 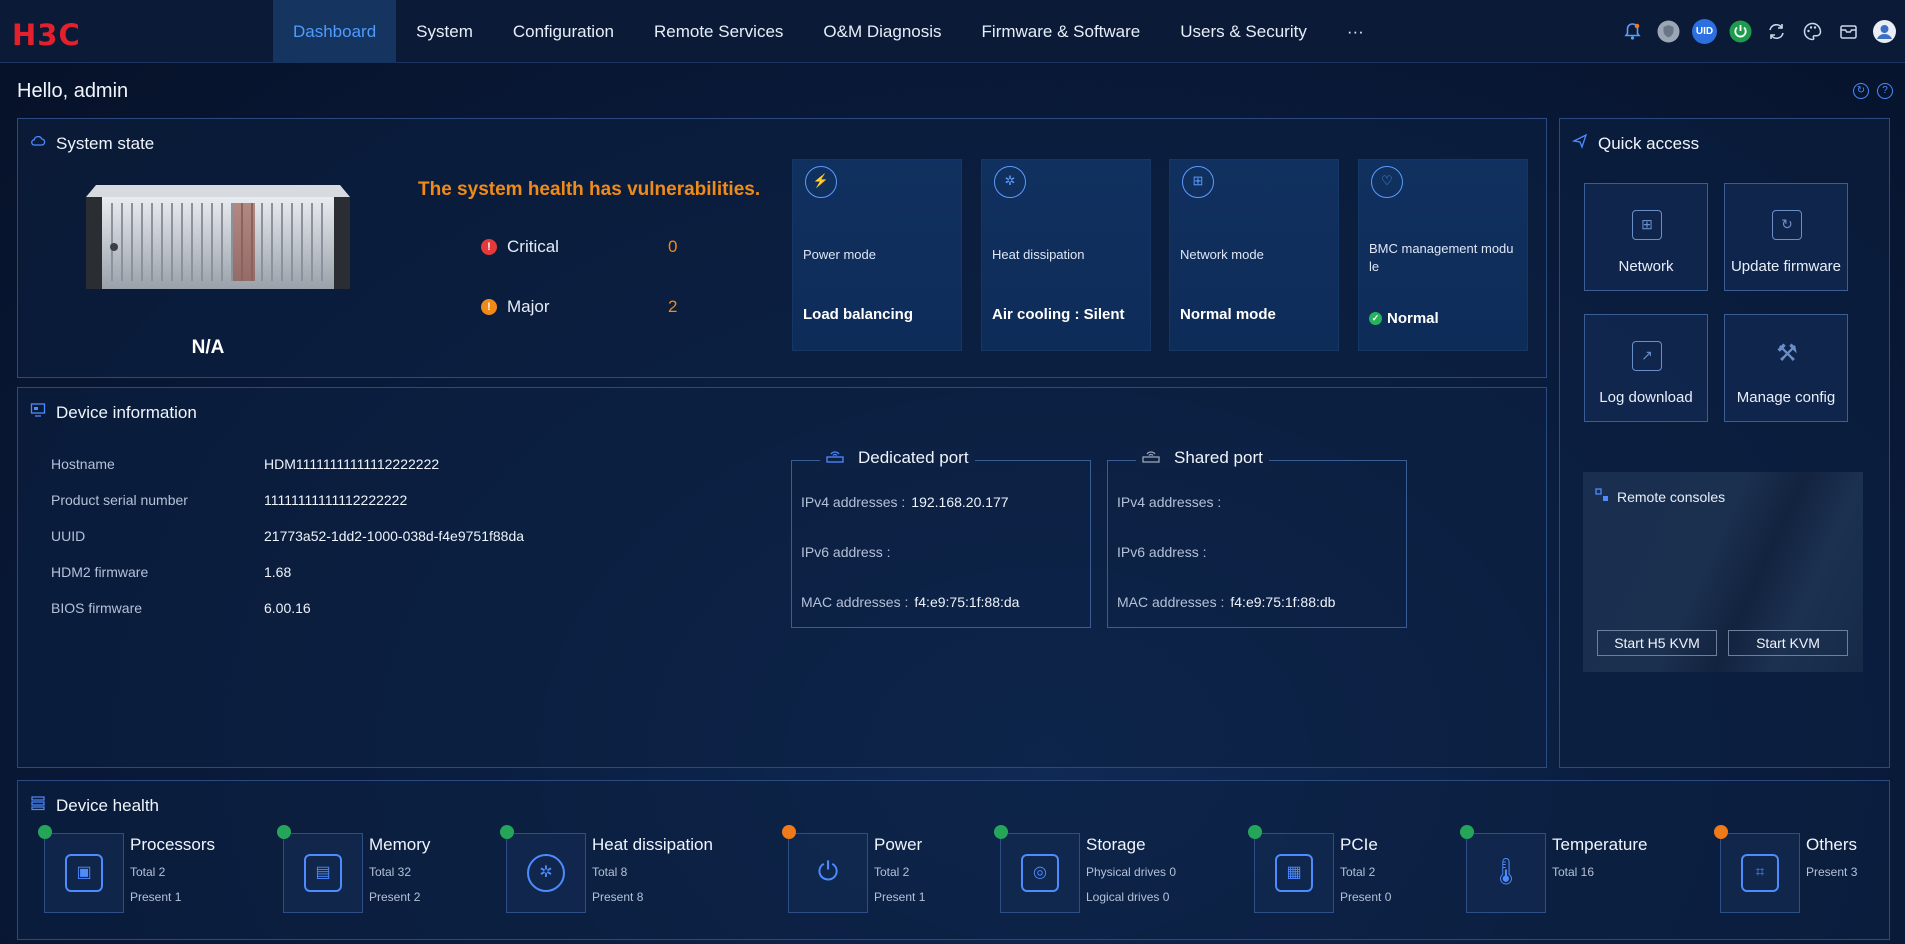 I want to click on cpu-icon: ▣, so click(x=84, y=873).